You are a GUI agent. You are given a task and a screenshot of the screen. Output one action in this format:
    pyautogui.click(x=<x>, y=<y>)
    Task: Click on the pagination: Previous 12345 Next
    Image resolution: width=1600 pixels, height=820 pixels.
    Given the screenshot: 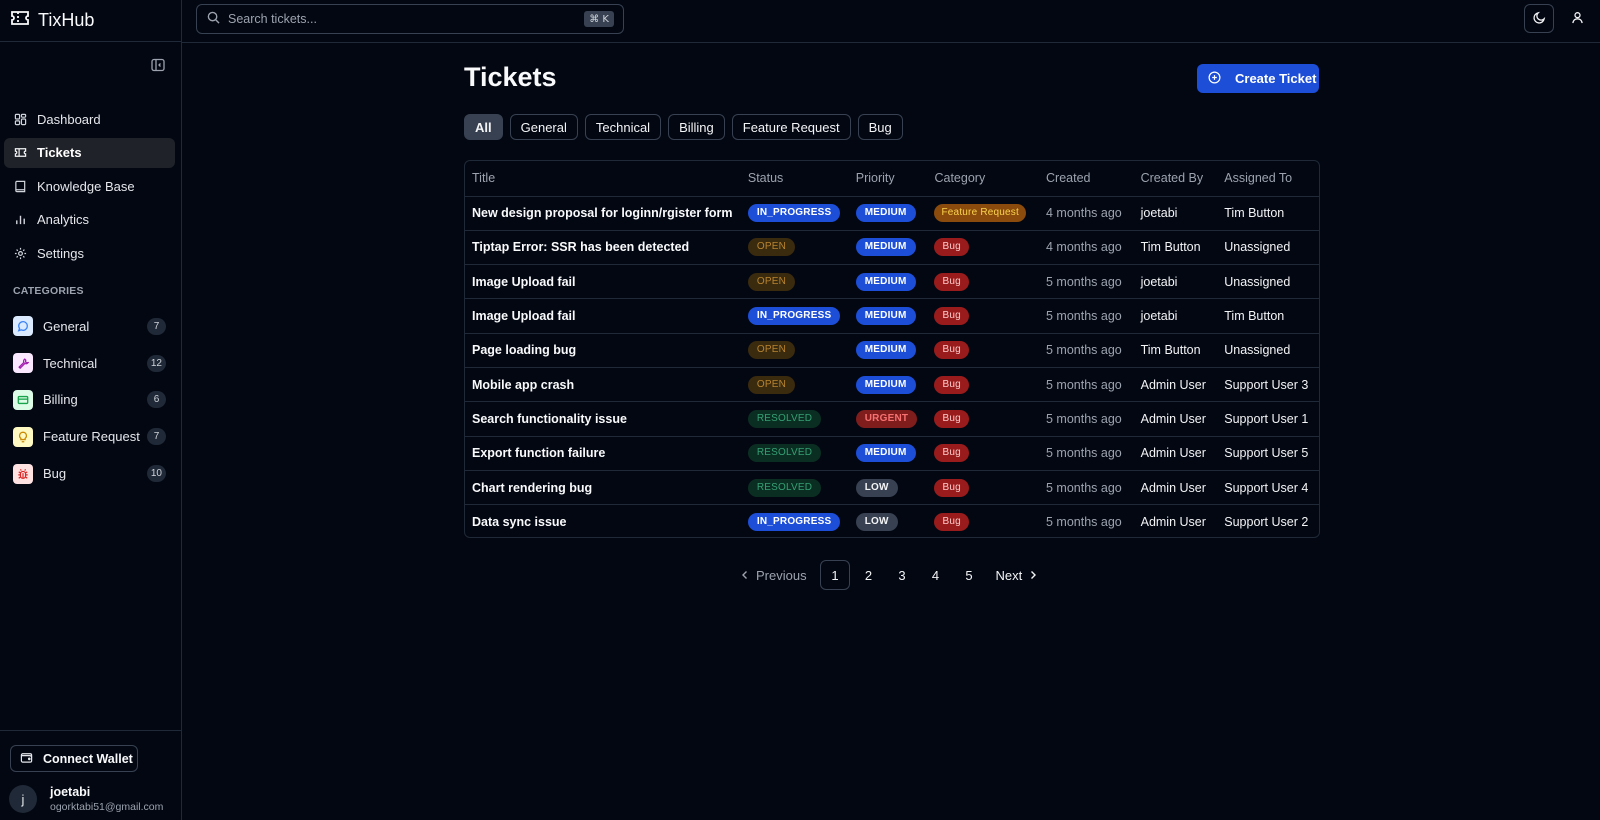 What is the action you would take?
    pyautogui.click(x=889, y=575)
    